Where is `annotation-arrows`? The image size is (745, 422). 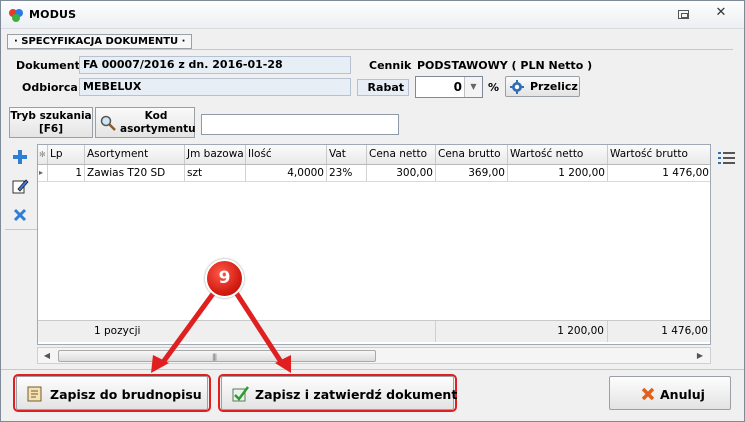 annotation-arrows is located at coordinates (221, 331).